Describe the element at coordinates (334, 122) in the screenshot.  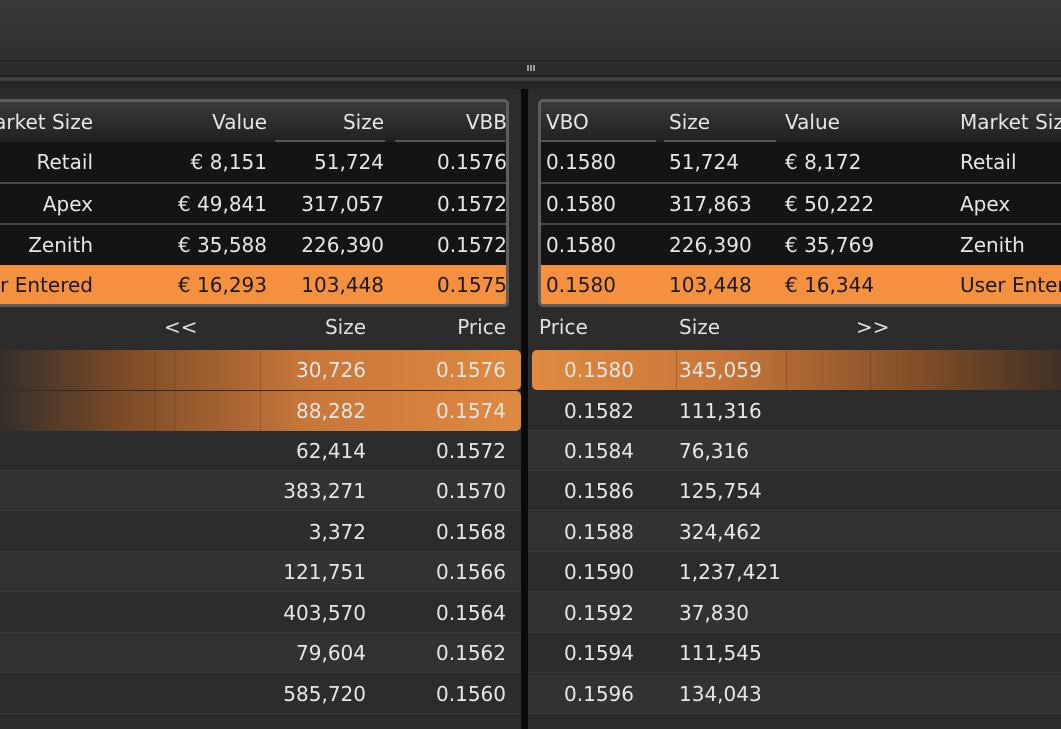
I see `bid-vb-header-size: Size` at that location.